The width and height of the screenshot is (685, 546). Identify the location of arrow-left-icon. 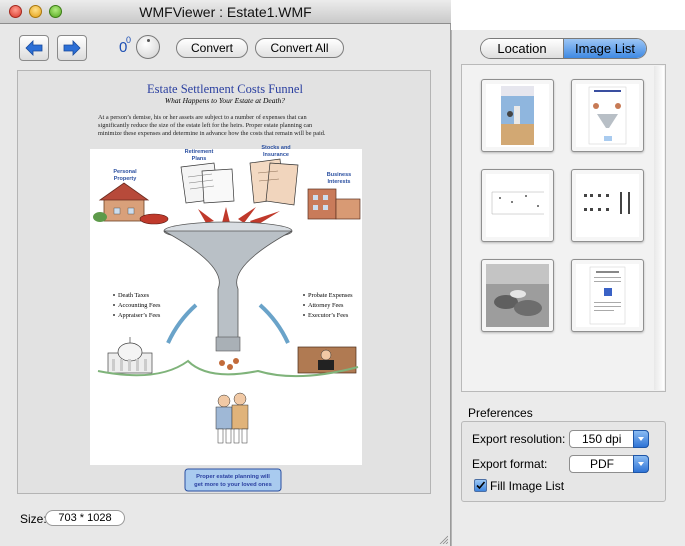
(34, 48).